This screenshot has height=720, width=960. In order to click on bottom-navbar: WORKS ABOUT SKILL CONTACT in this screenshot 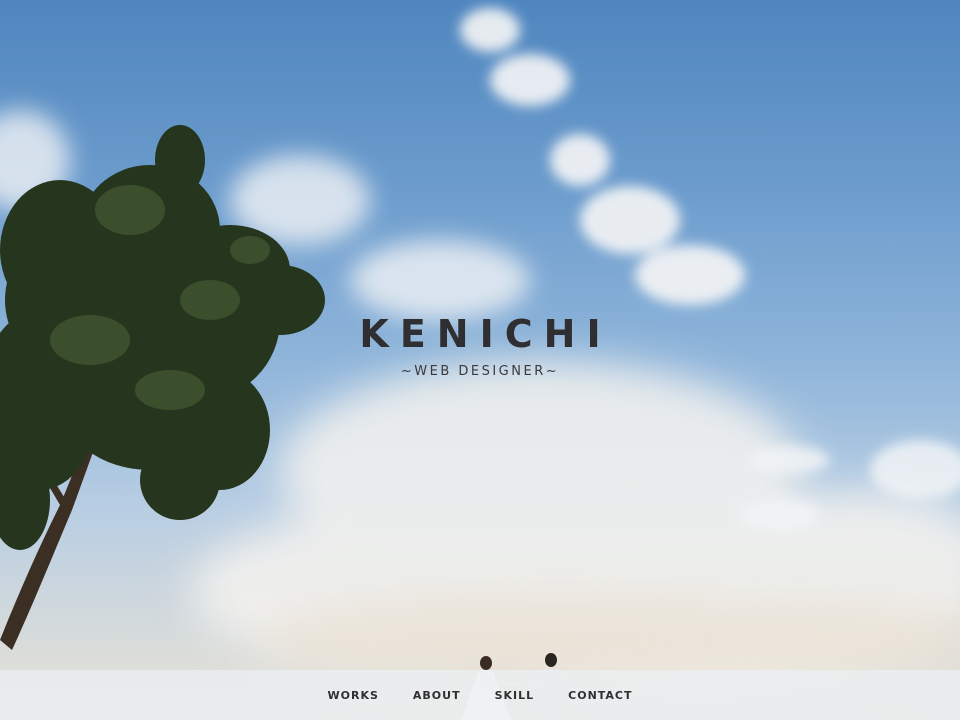, I will do `click(480, 695)`.